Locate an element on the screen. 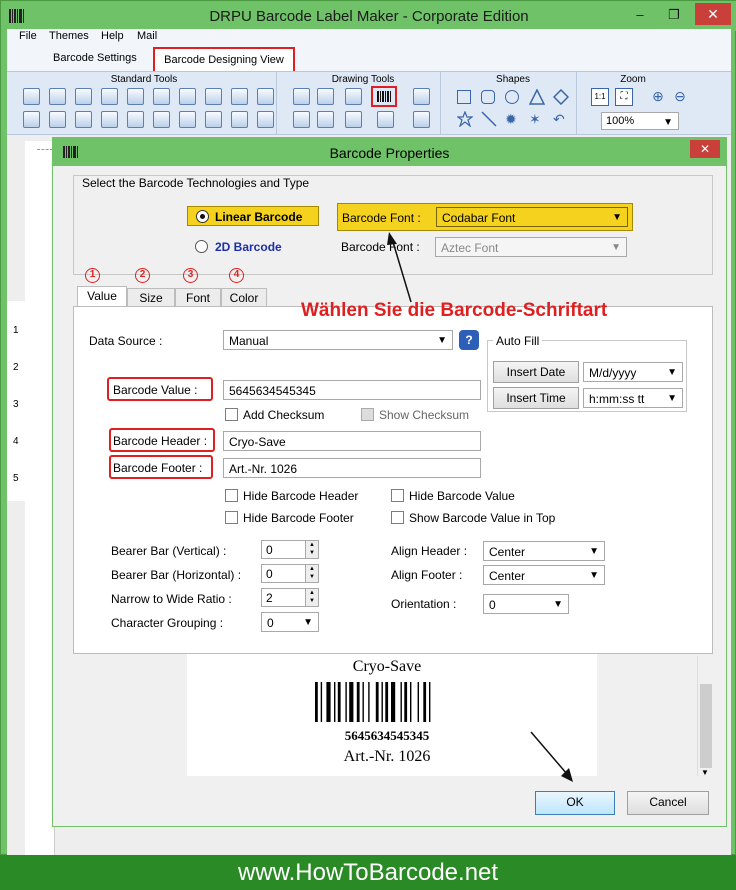 The image size is (736, 890). insert-time-button: Insert Time is located at coordinates (536, 398).